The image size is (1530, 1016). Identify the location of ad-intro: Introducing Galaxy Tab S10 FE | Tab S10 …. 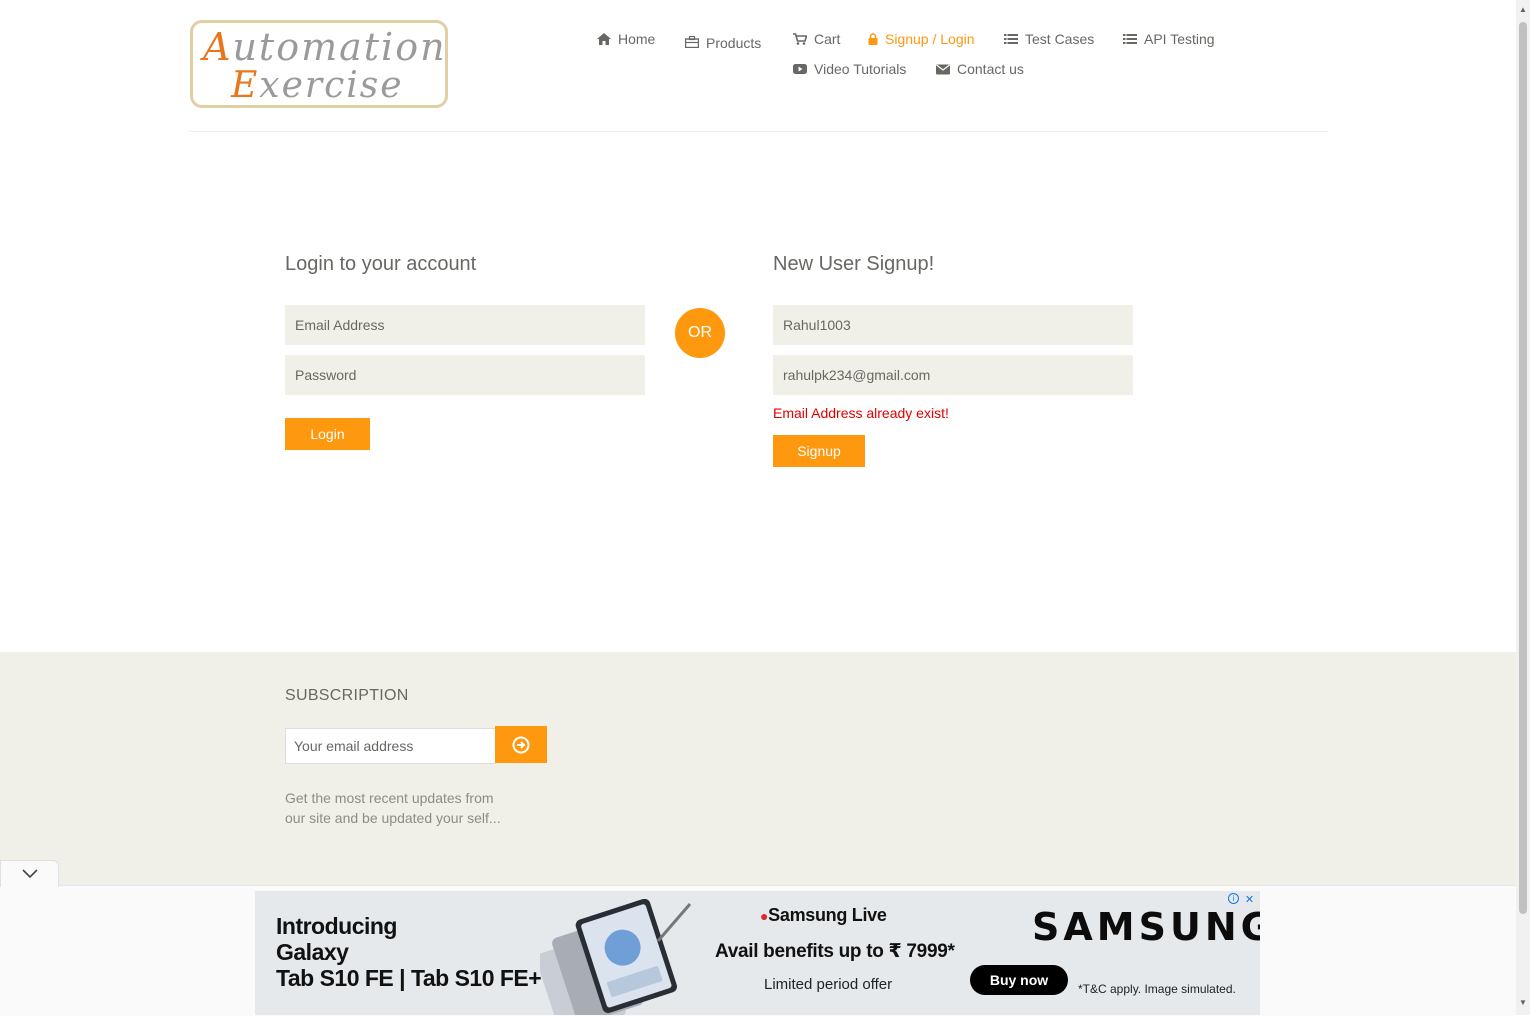
(409, 952).